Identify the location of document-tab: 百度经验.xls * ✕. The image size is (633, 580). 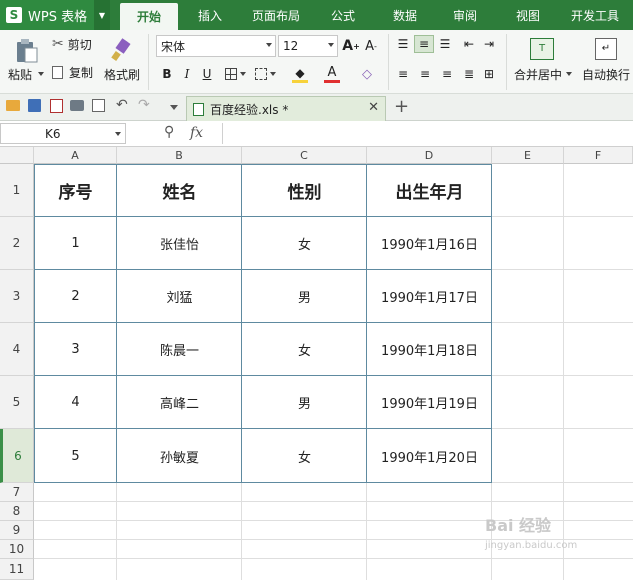
(286, 108).